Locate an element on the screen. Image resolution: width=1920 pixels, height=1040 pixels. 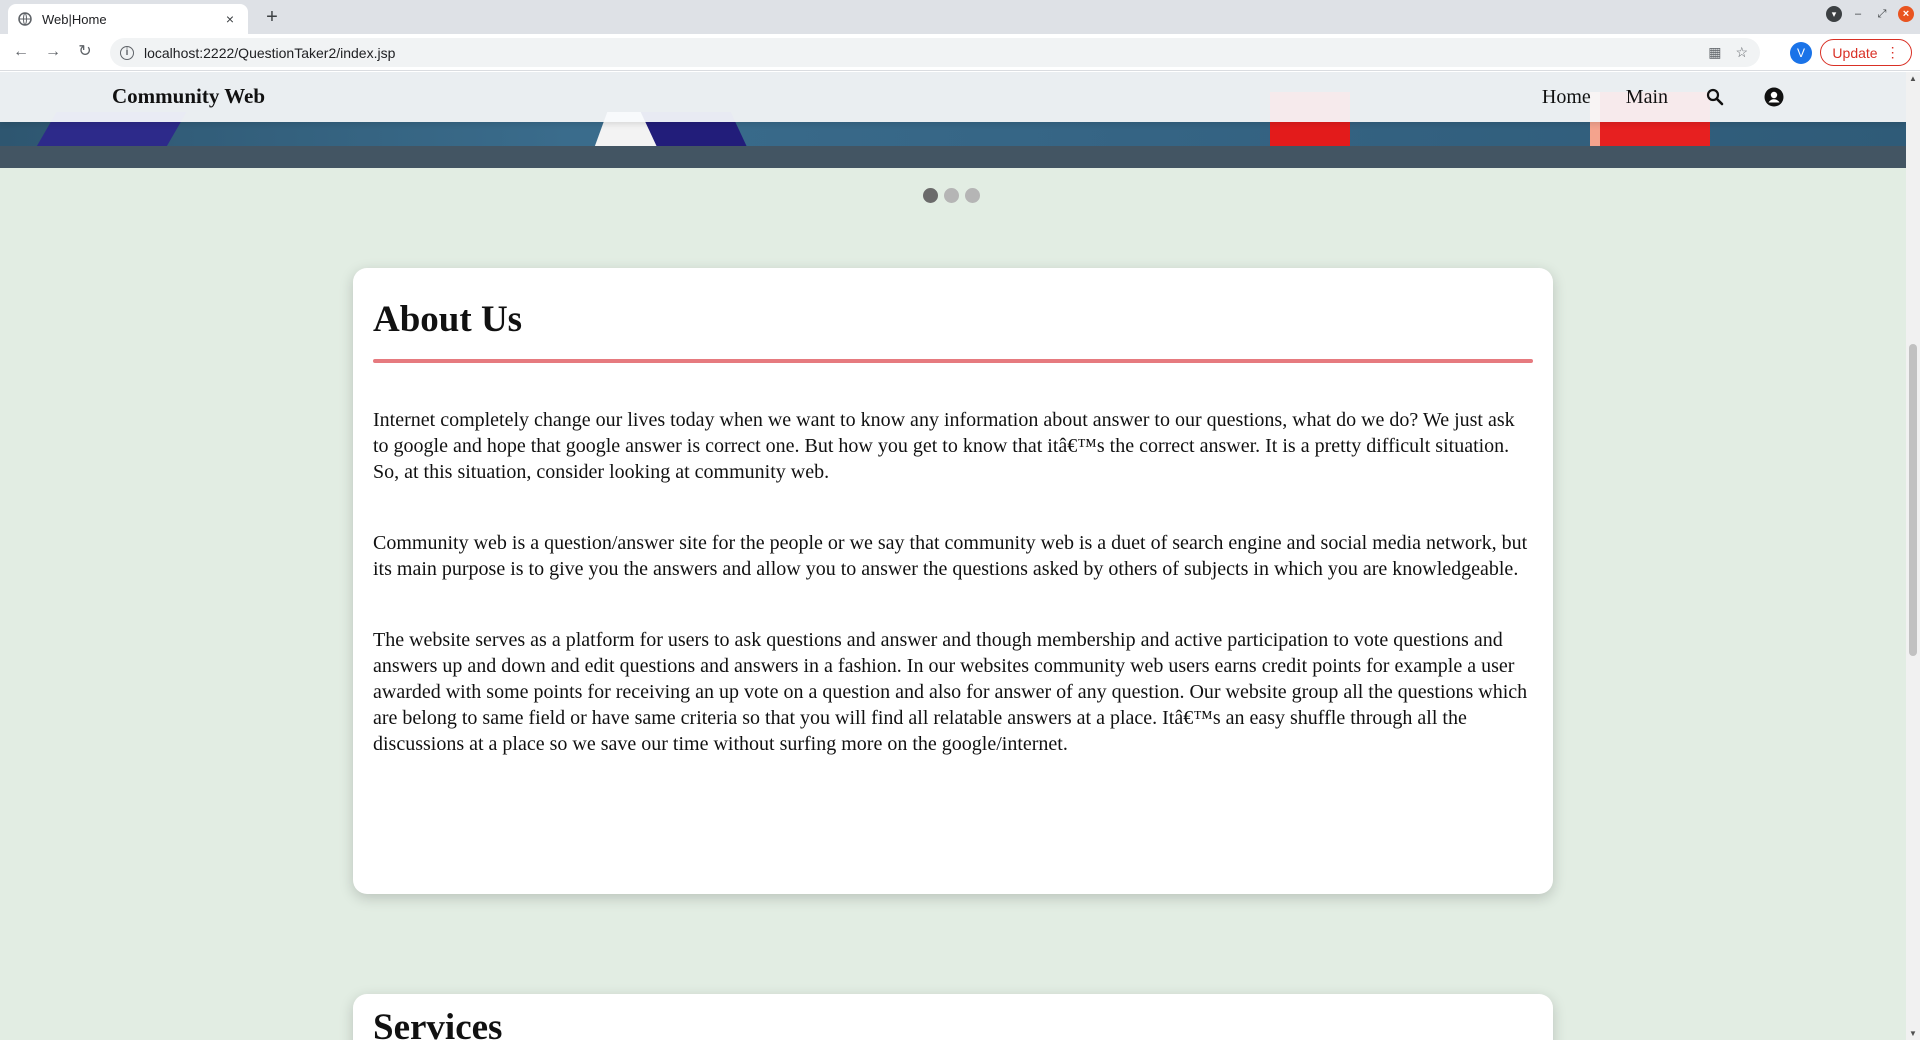
back-arrow-icon: ← is located at coordinates (21, 52).